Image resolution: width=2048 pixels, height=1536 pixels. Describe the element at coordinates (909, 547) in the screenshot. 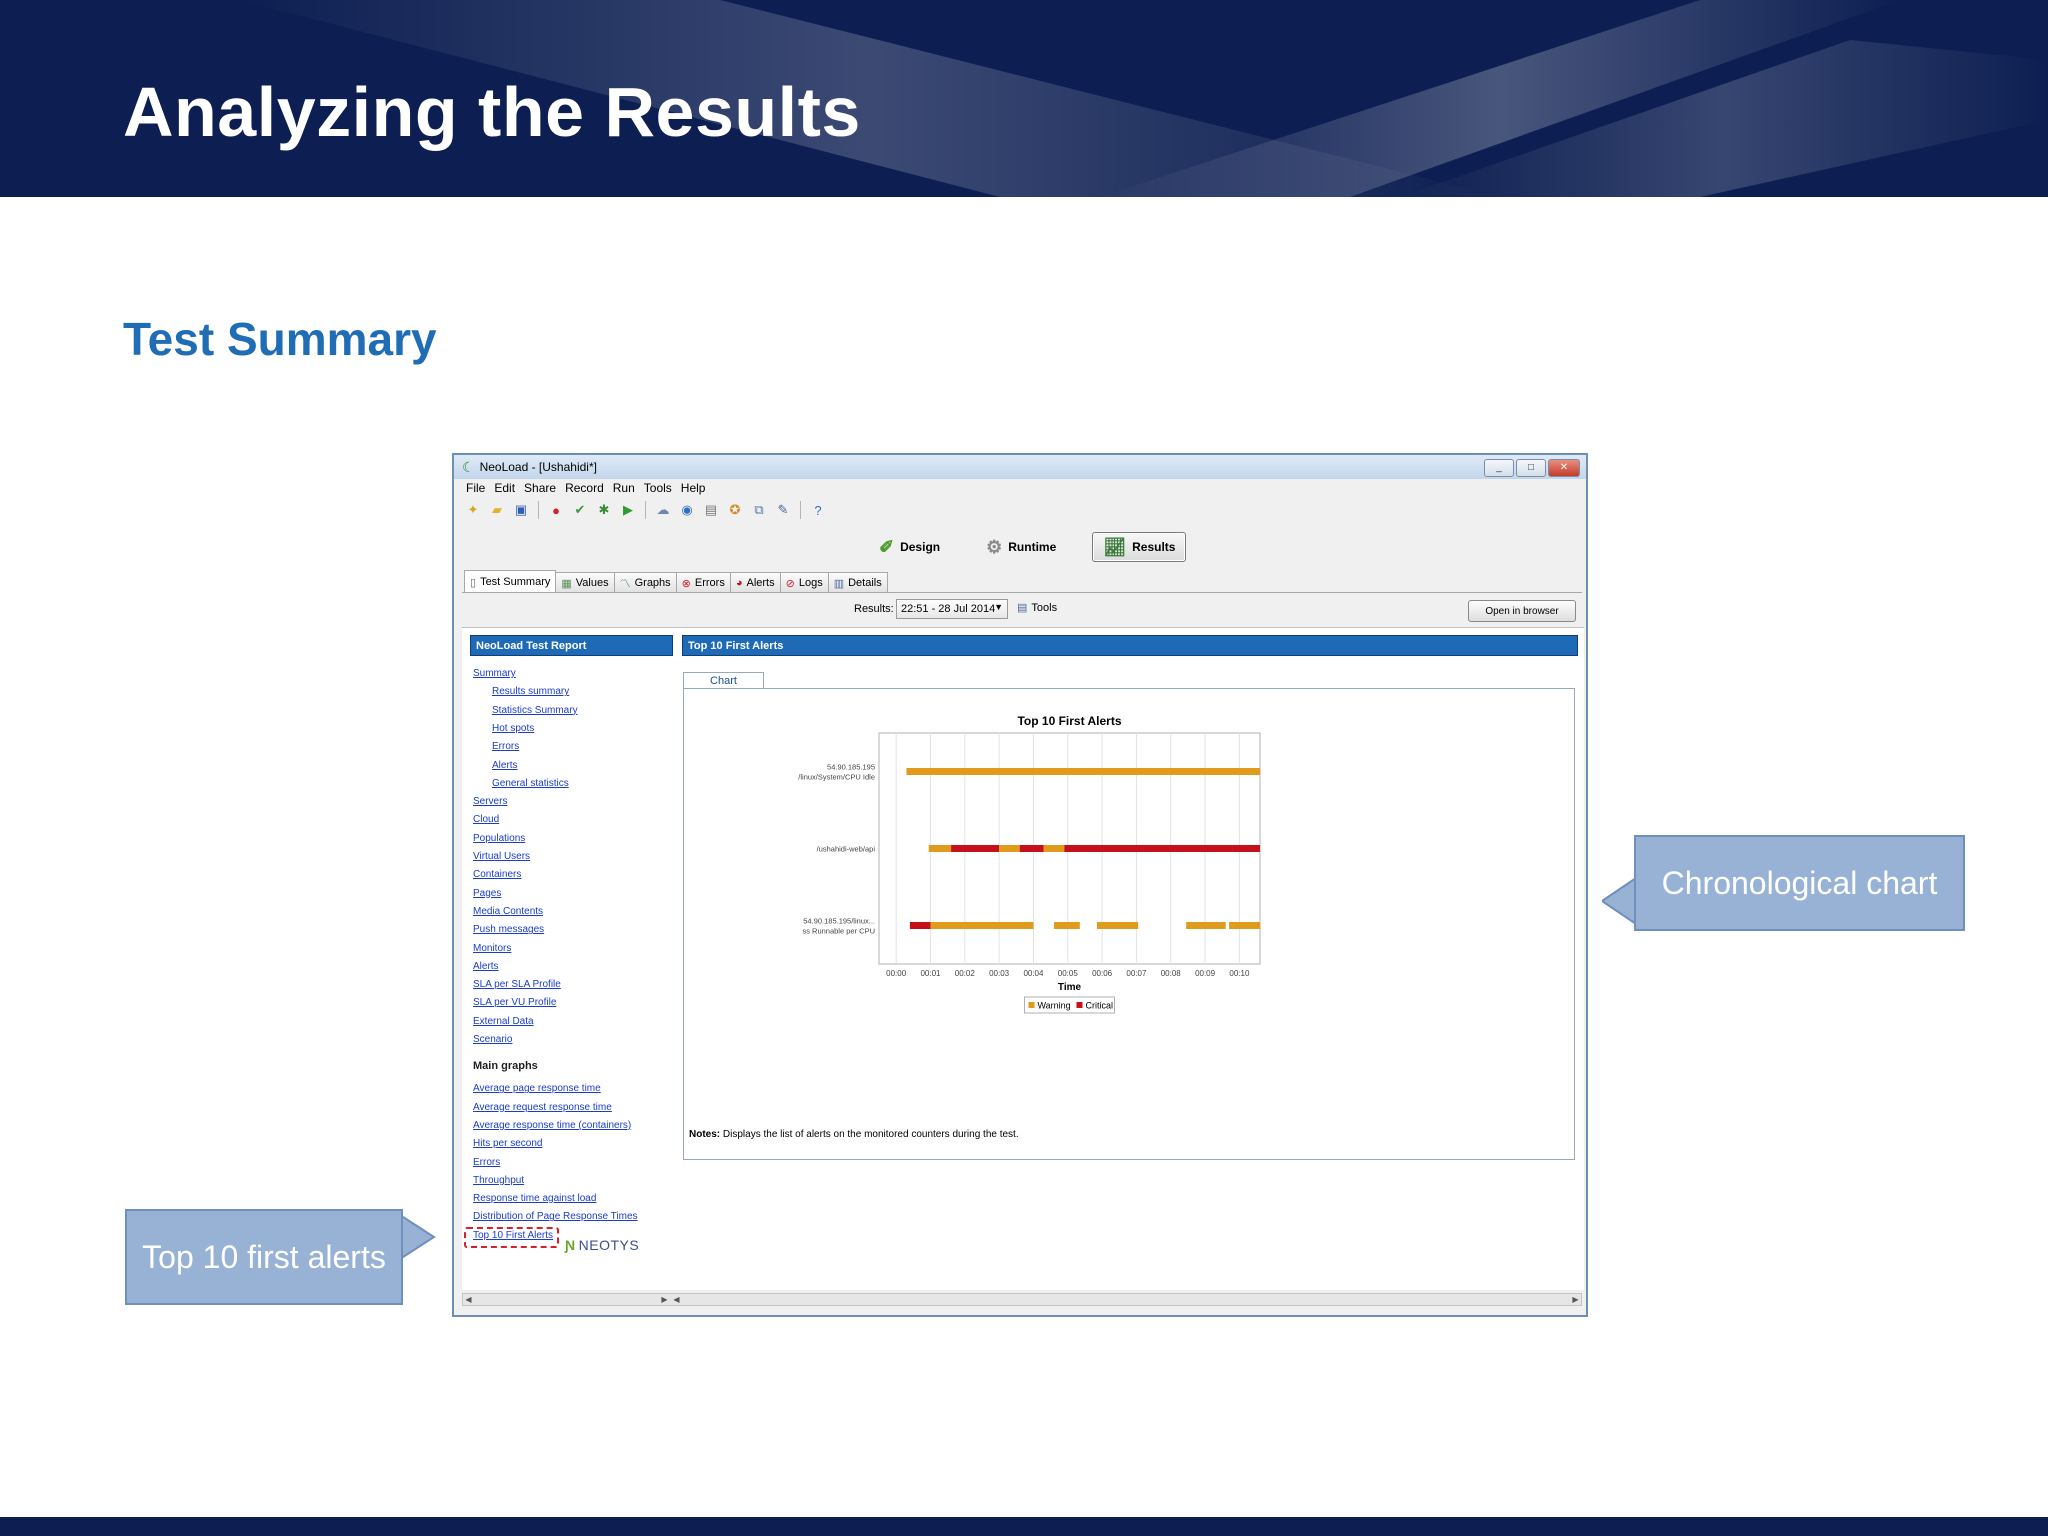

I see `design-mode-button: ✐ Design` at that location.